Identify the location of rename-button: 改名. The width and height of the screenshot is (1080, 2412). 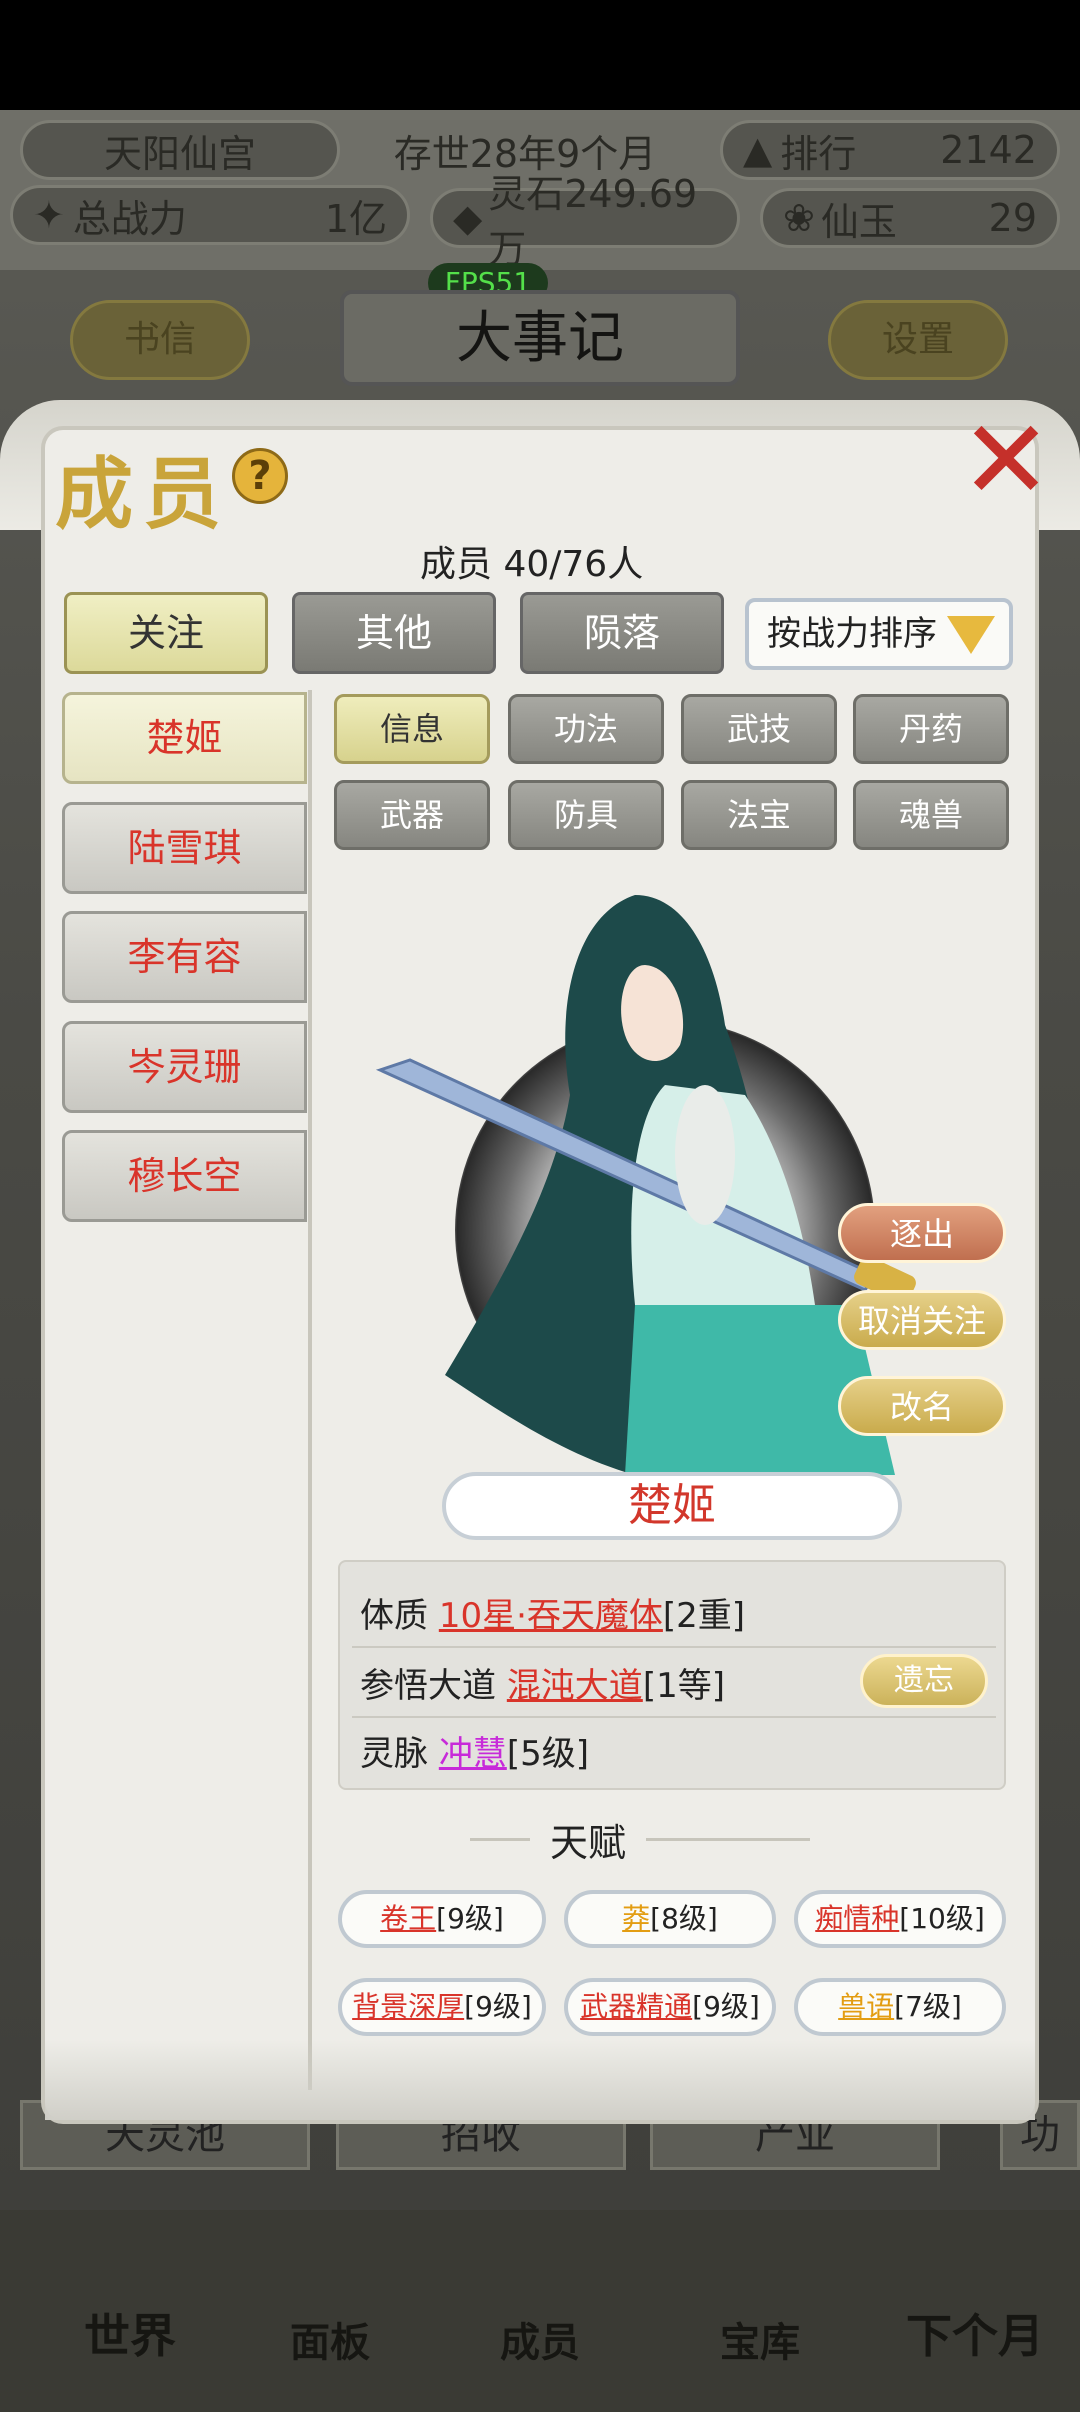
(922, 1406).